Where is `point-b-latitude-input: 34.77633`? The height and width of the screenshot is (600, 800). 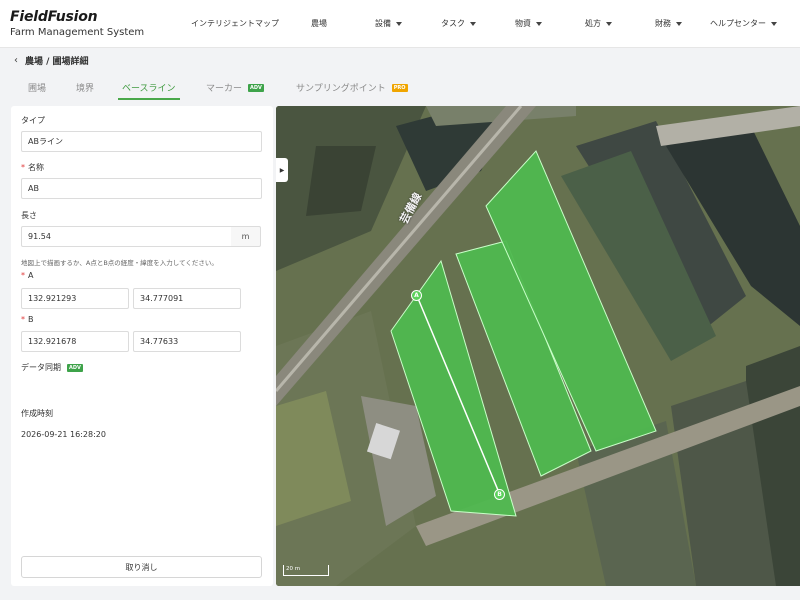
point-b-latitude-input: 34.77633 is located at coordinates (187, 341).